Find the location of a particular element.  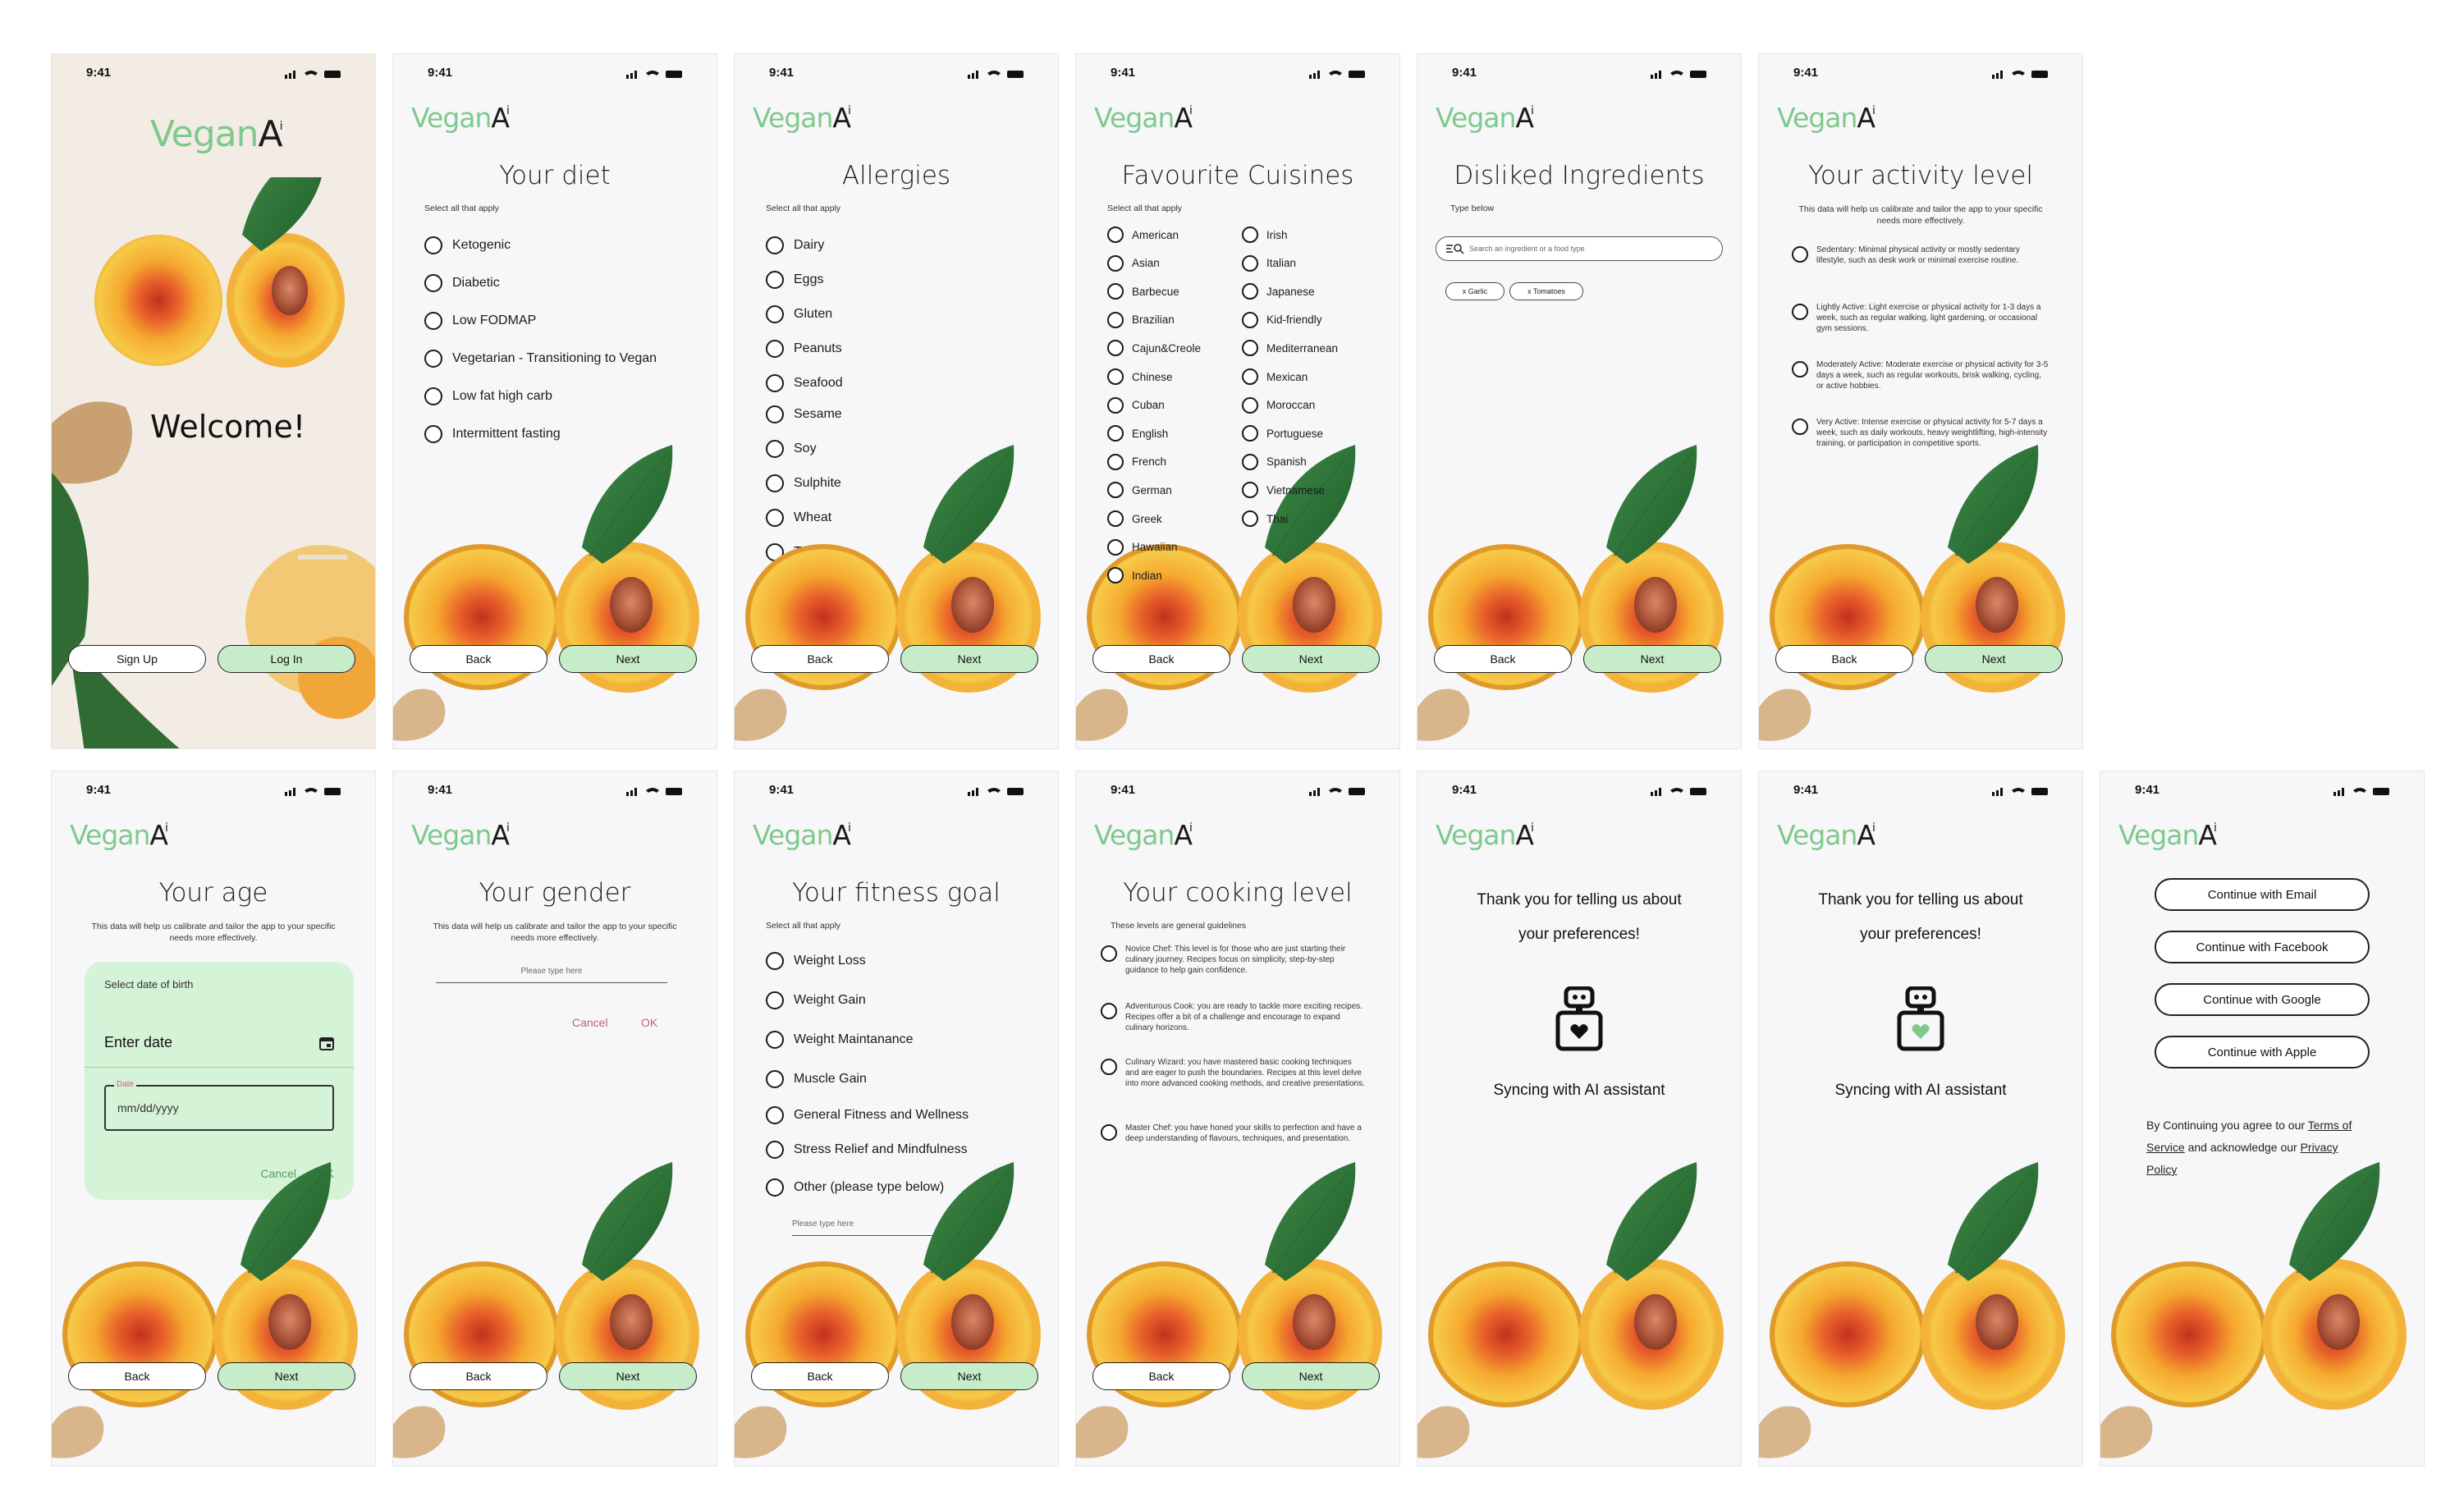

cuisine-option: Chinese is located at coordinates (1140, 376).